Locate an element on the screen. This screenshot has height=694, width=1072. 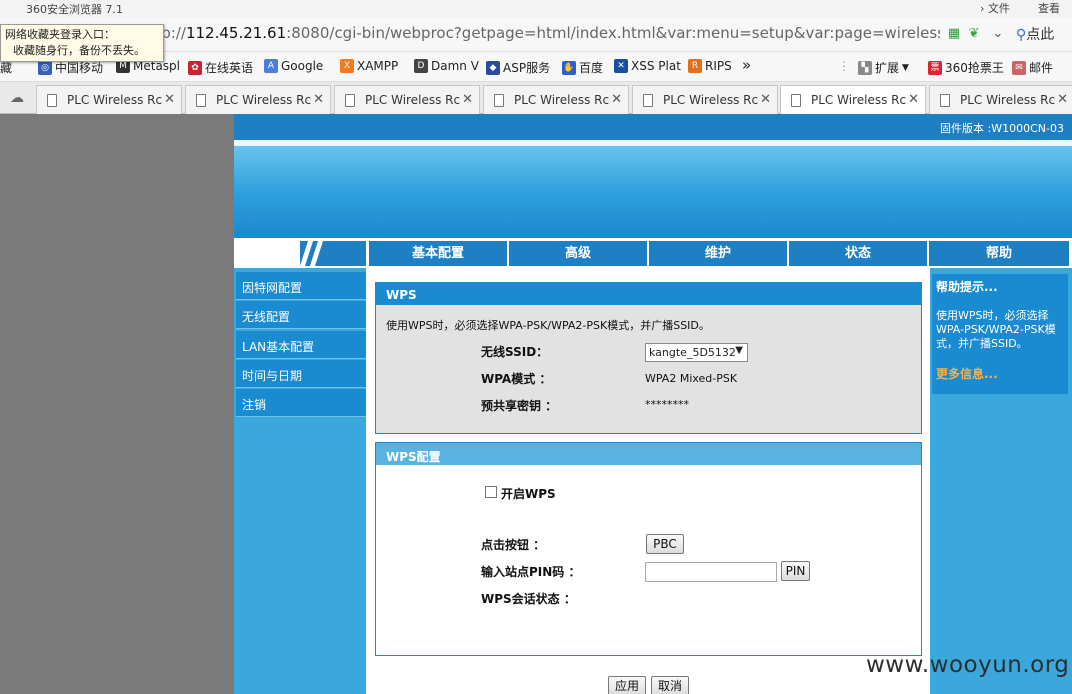
watermark: www.wooyun.org is located at coordinates (968, 665).